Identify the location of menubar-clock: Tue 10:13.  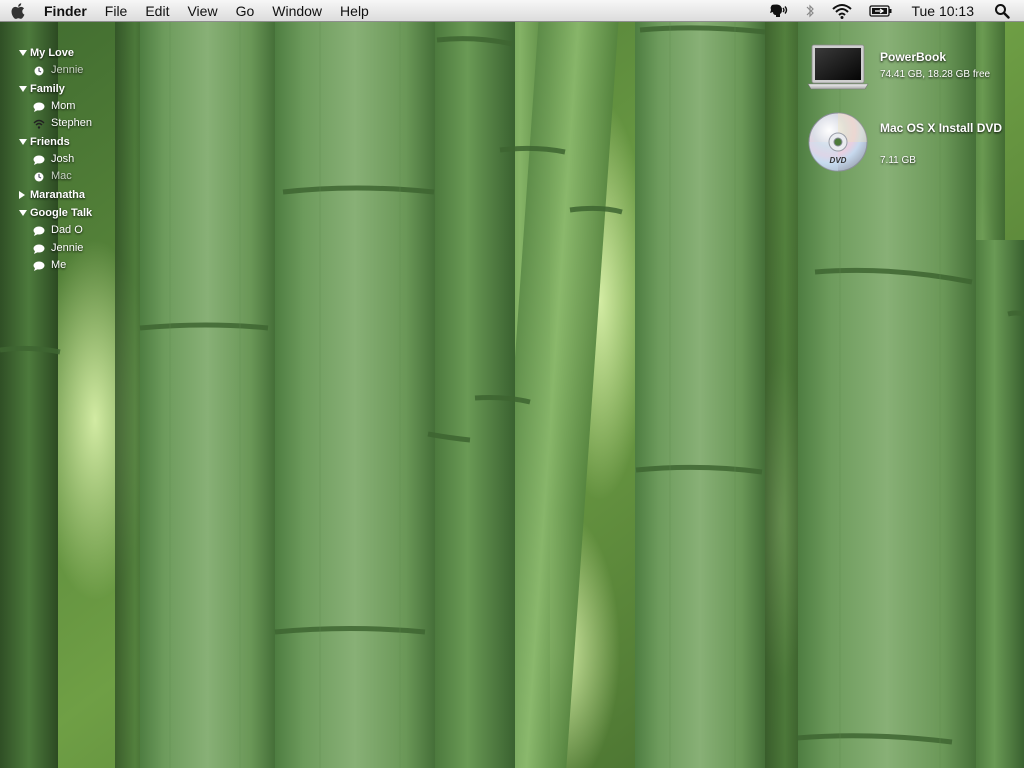
(943, 11).